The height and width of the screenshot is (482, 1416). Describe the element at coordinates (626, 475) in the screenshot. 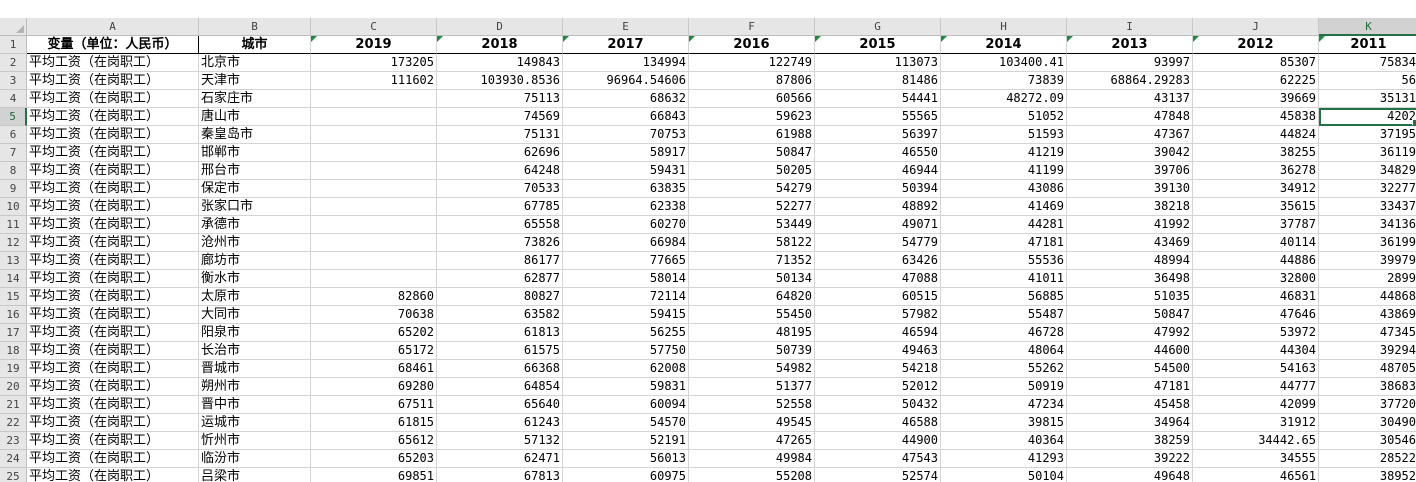

I see `cell: 60975` at that location.